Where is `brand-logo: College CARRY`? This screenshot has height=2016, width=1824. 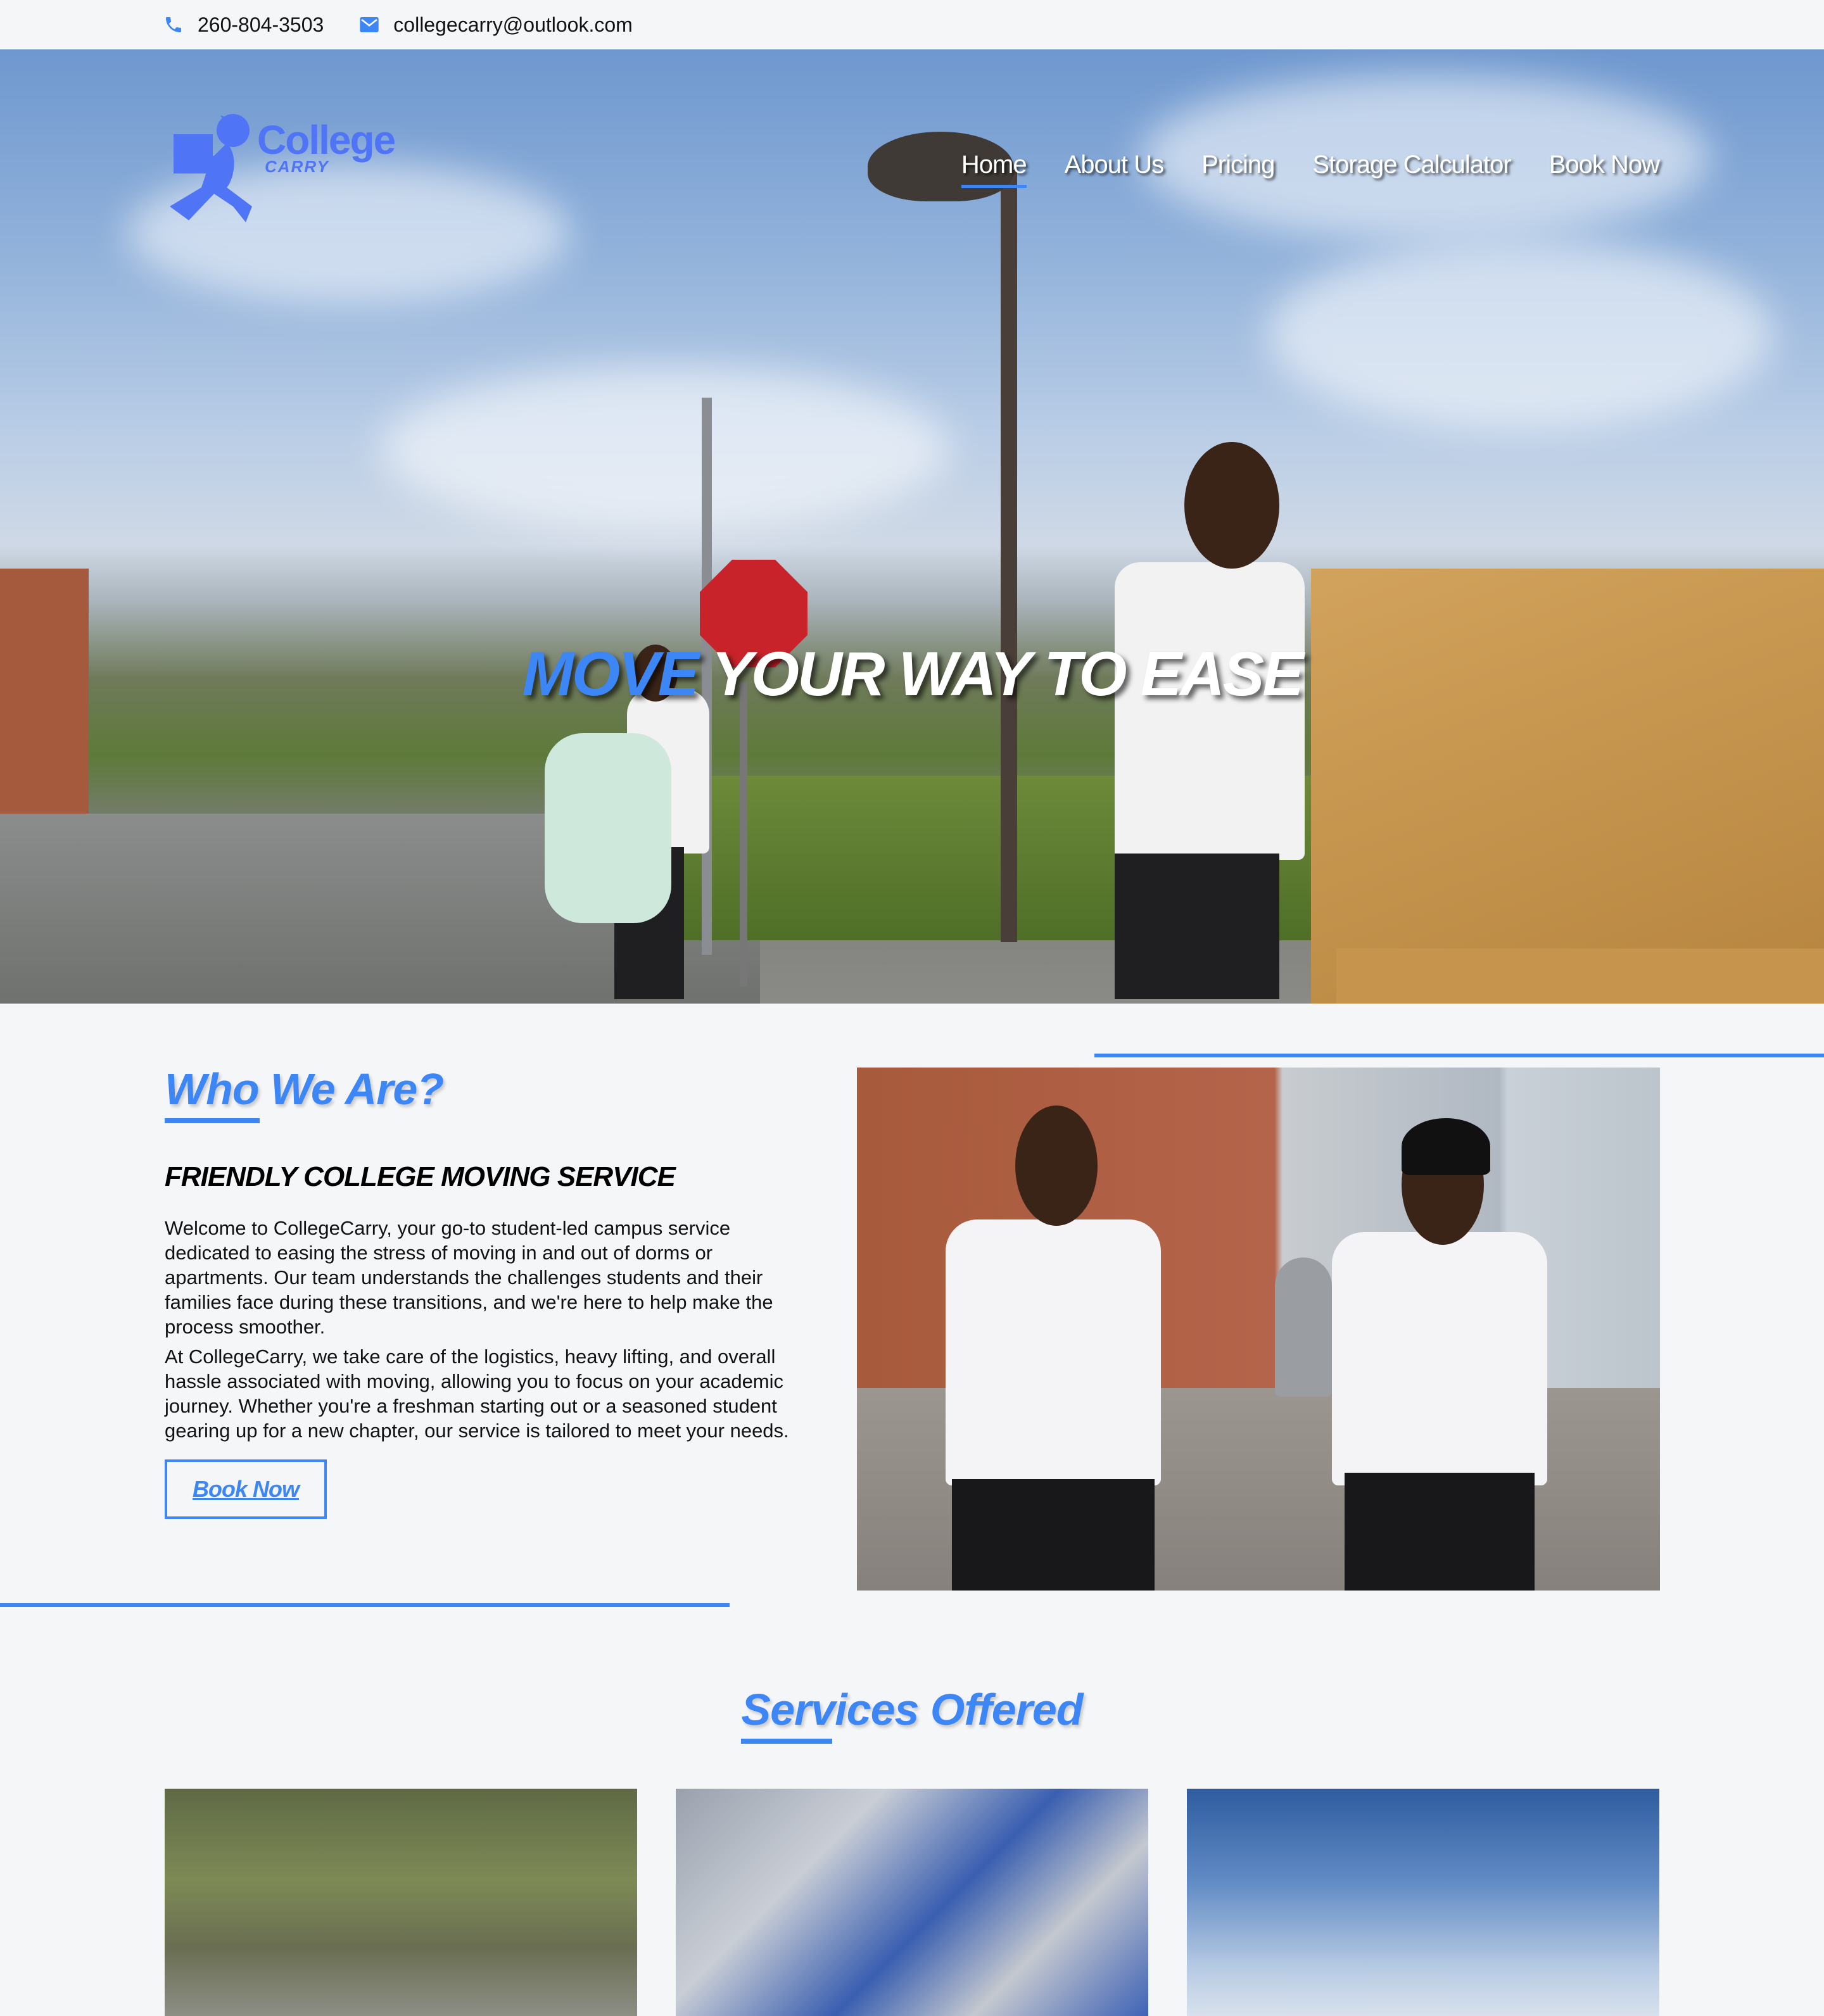
brand-logo: College CARRY is located at coordinates (280, 168).